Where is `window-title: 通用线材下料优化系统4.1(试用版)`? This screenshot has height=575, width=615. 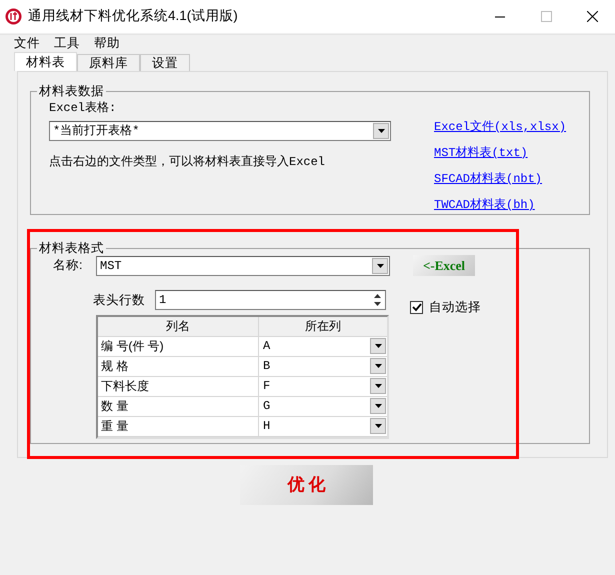
window-title: 通用线材下料优化系统4.1(试用版) is located at coordinates (133, 16).